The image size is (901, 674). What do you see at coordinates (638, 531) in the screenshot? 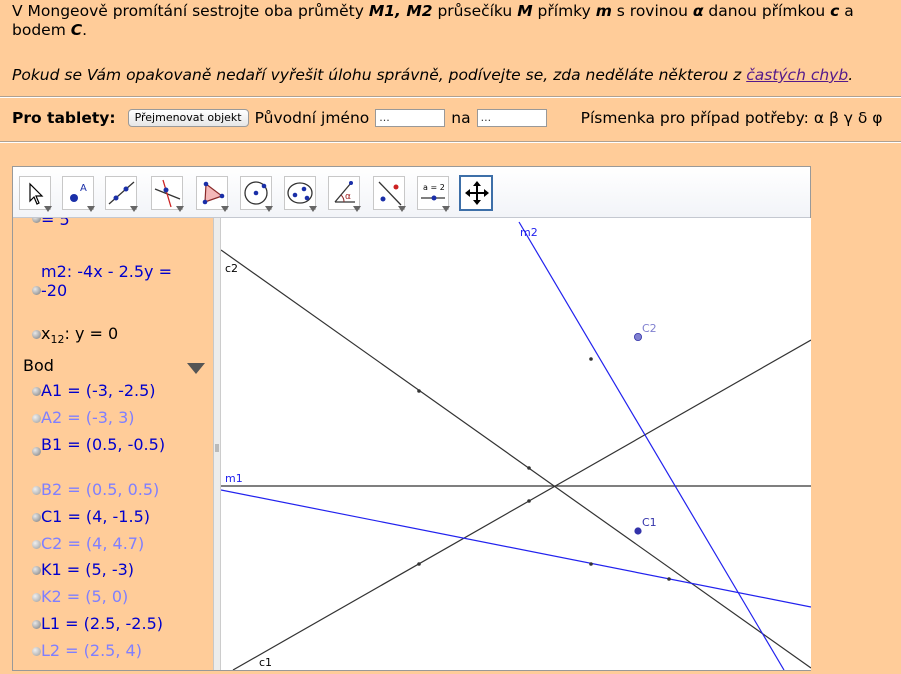
I see `point-C1` at bounding box center [638, 531].